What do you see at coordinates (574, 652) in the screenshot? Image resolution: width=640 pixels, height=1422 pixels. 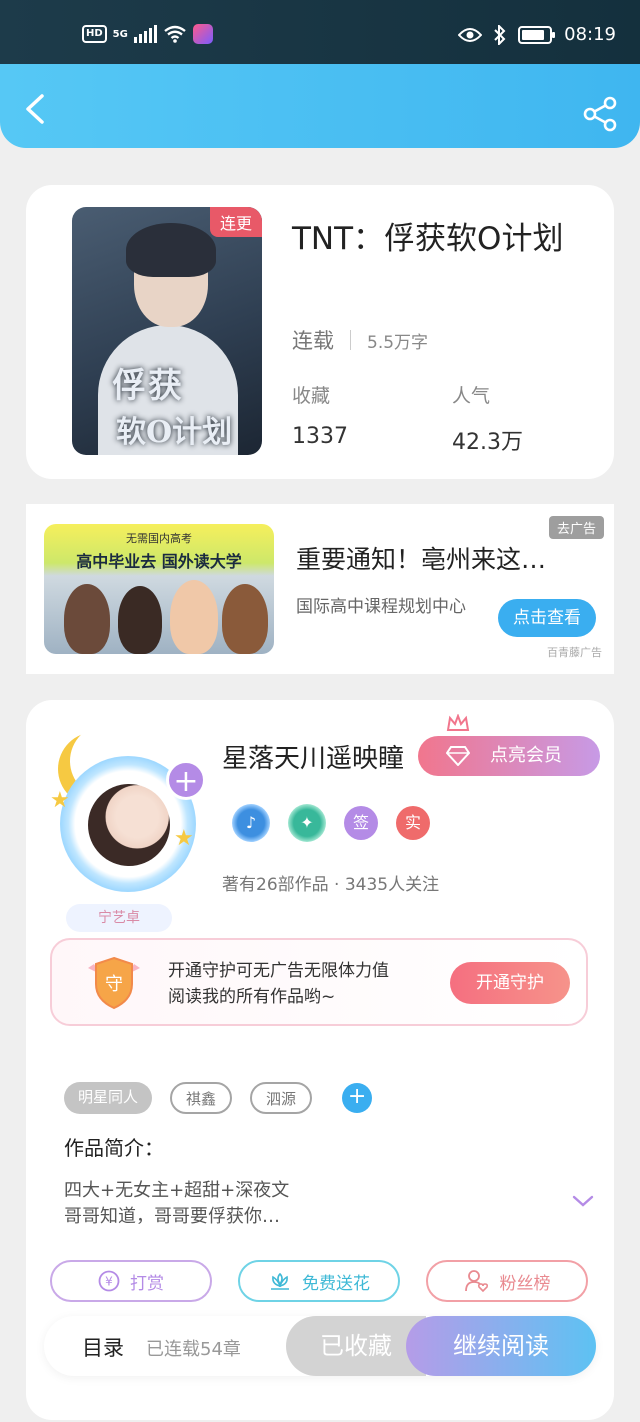 I see `ad-source-label: 百青藤广告` at bounding box center [574, 652].